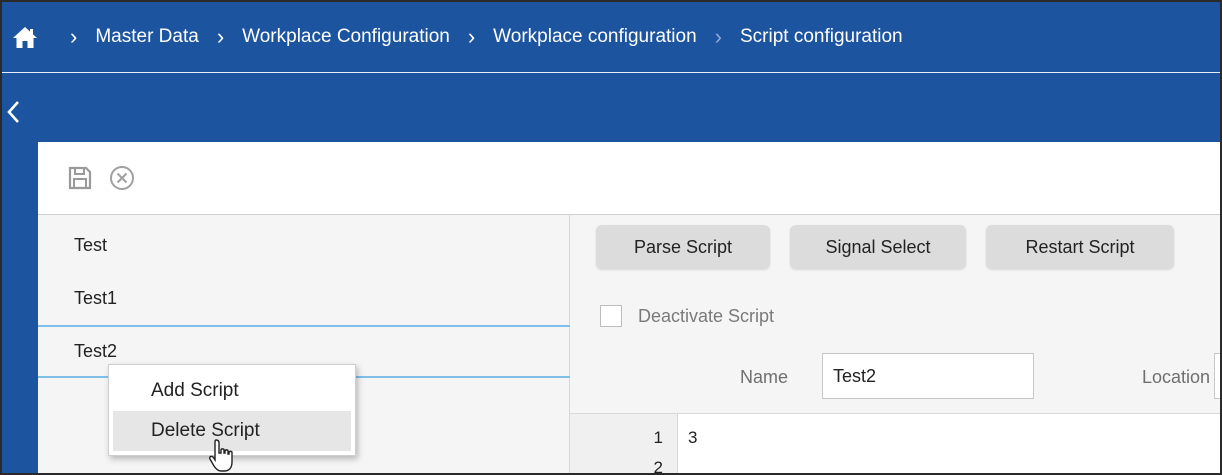 The width and height of the screenshot is (1222, 475). What do you see at coordinates (611, 316) in the screenshot?
I see `deactivate-script-checkbox` at bounding box center [611, 316].